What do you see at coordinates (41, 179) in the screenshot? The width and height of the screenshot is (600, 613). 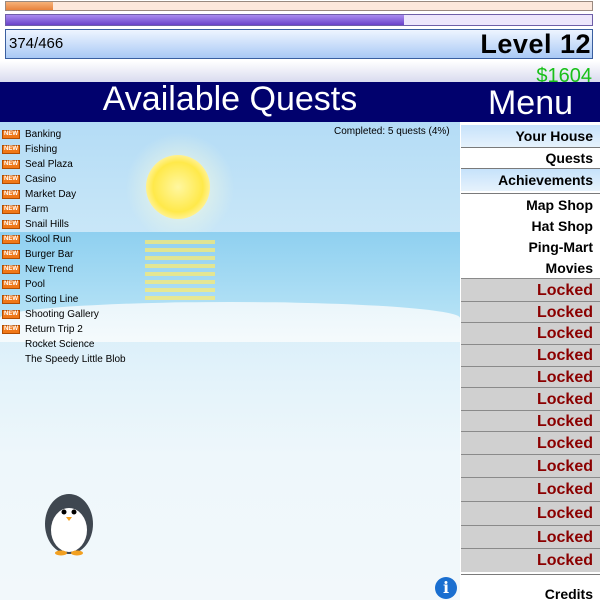 I see `quest-label: Casino` at bounding box center [41, 179].